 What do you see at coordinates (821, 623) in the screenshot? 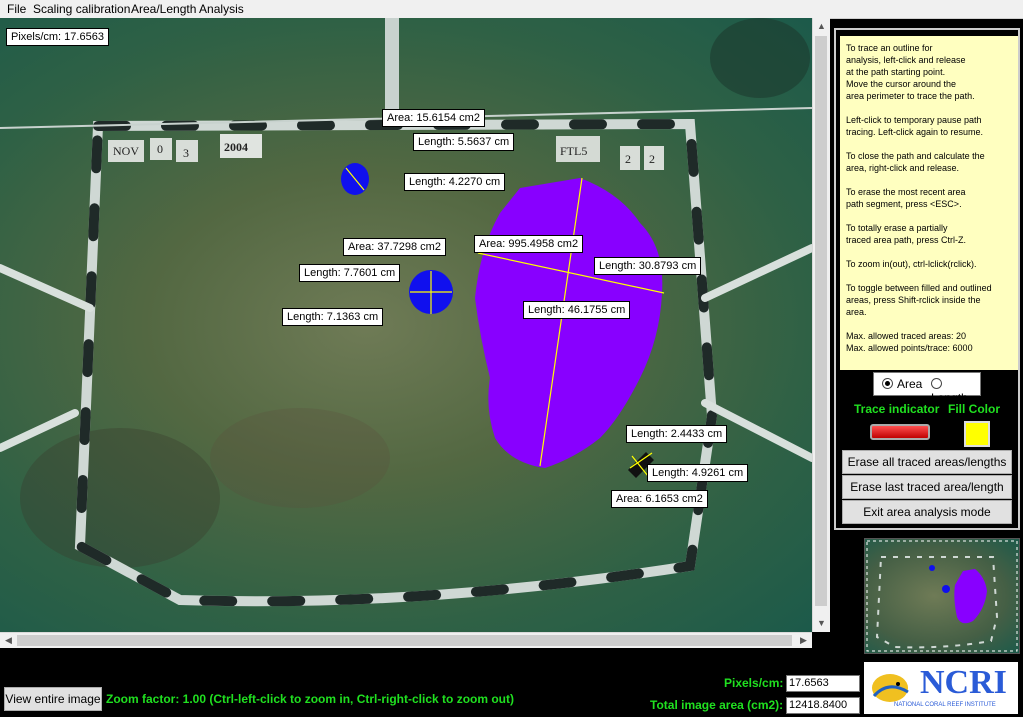
I see `scroll-down-icon: ▼` at bounding box center [821, 623].